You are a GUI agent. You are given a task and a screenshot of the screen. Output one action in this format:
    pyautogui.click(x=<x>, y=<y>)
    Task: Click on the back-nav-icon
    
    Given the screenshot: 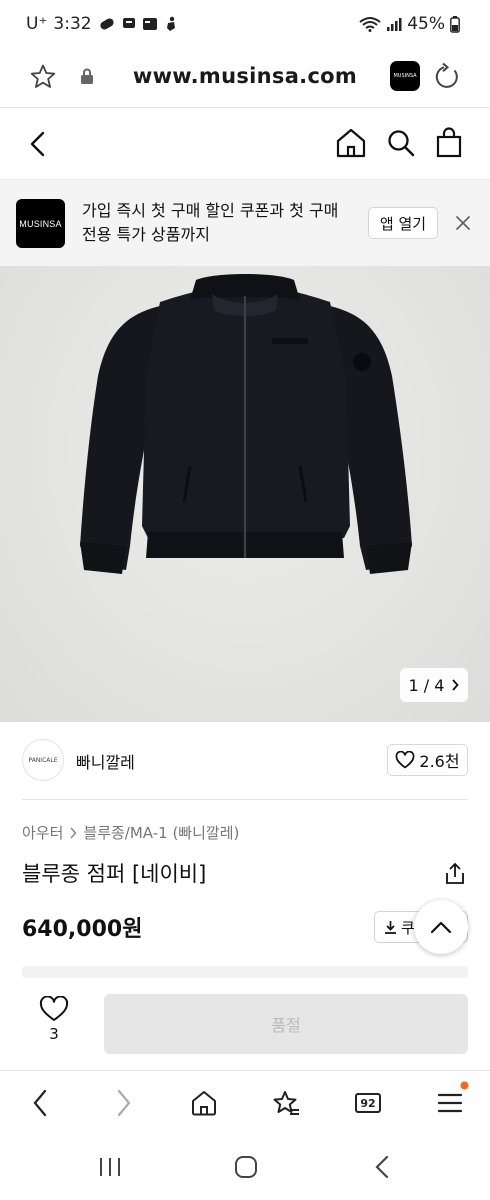 What is the action you would take?
    pyautogui.click(x=382, y=1167)
    